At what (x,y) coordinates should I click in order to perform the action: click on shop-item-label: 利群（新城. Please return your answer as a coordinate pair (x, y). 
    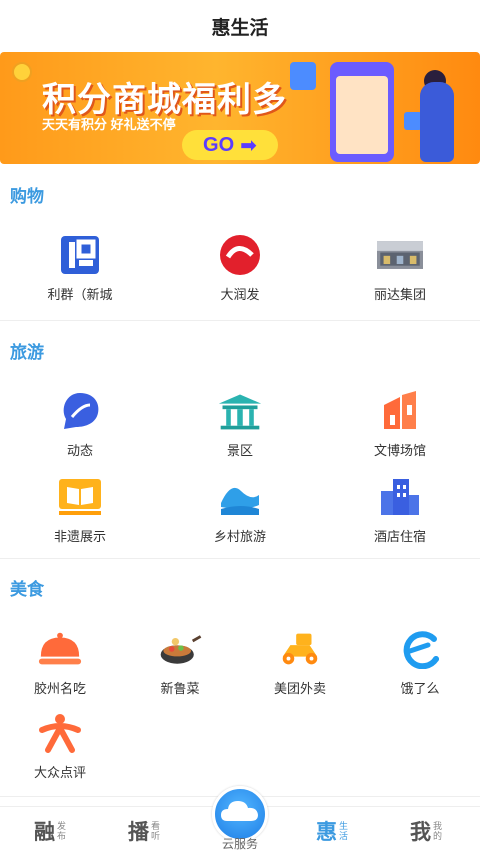
    Looking at the image, I should click on (80, 294).